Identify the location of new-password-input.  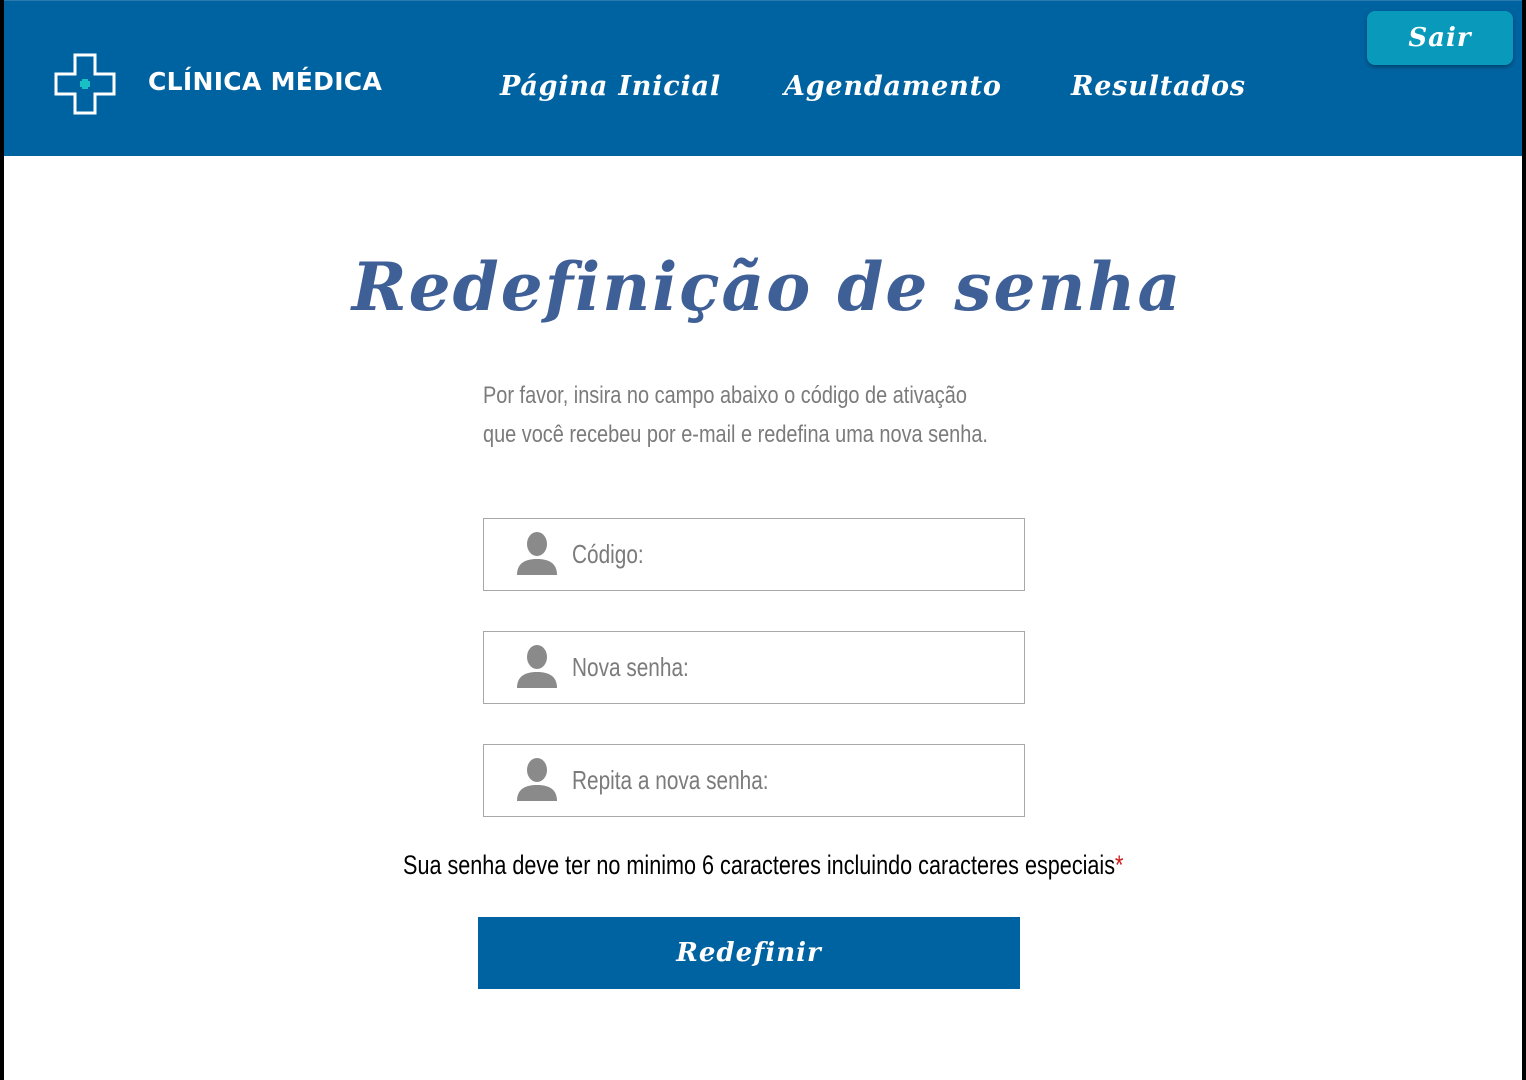
(748, 667).